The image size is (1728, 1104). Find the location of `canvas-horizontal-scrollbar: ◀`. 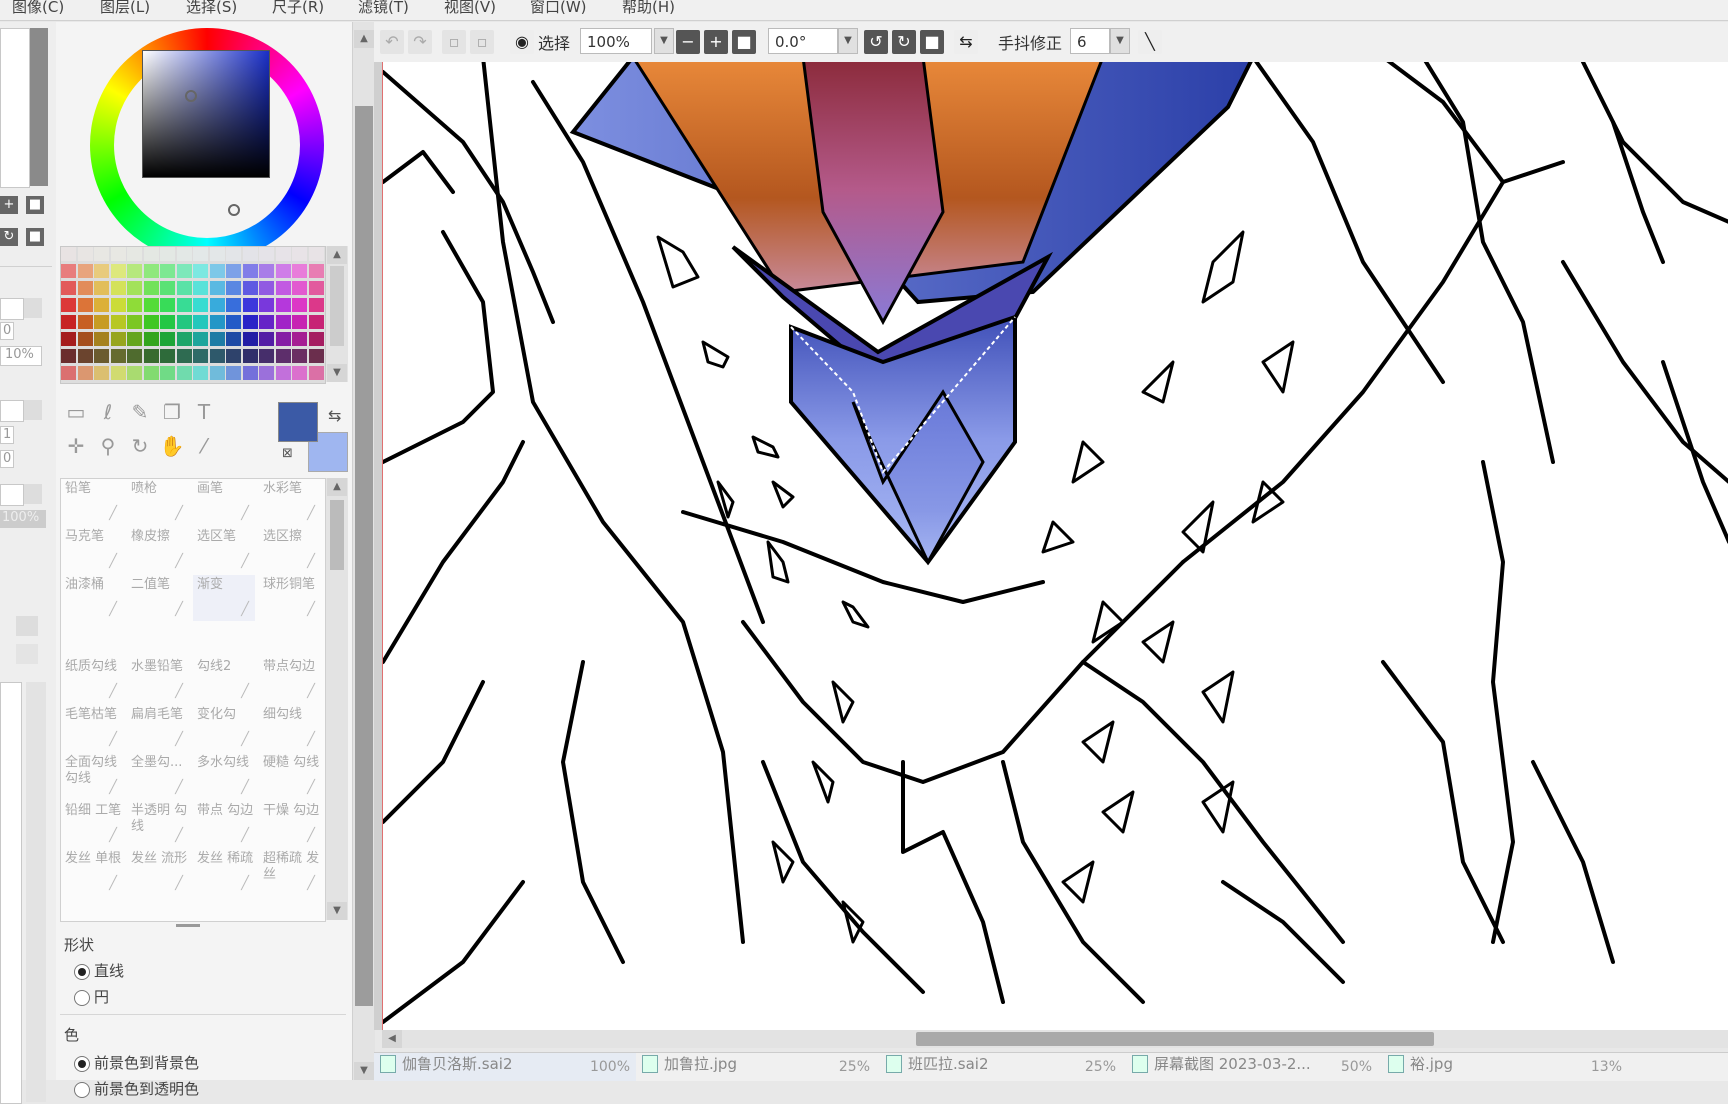

canvas-horizontal-scrollbar: ◀ is located at coordinates (1055, 1039).